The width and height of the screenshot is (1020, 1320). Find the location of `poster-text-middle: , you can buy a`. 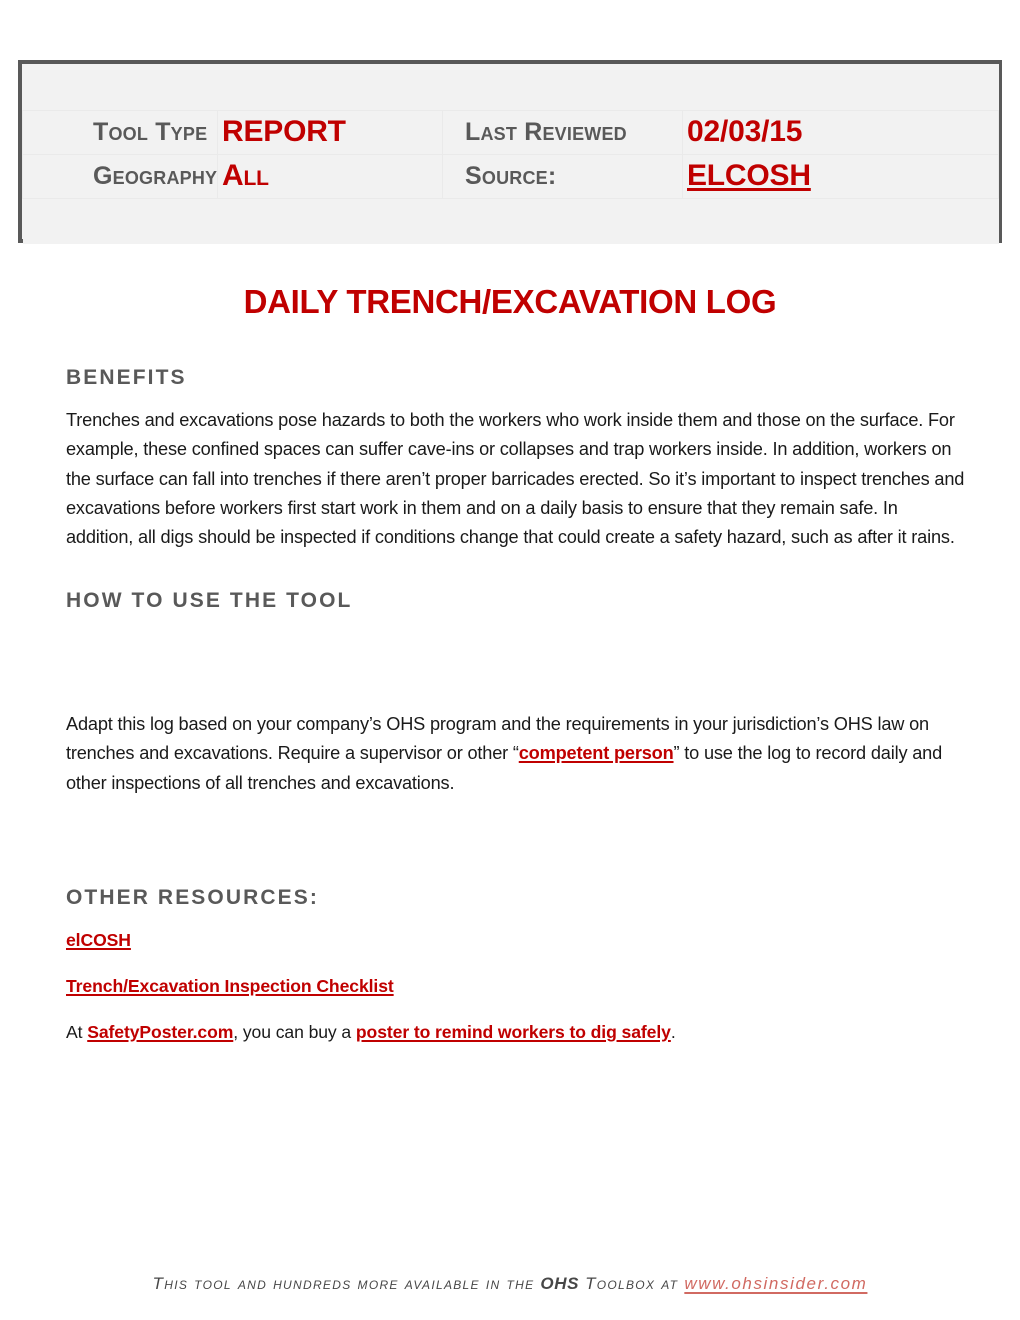

poster-text-middle: , you can buy a is located at coordinates (294, 1032).